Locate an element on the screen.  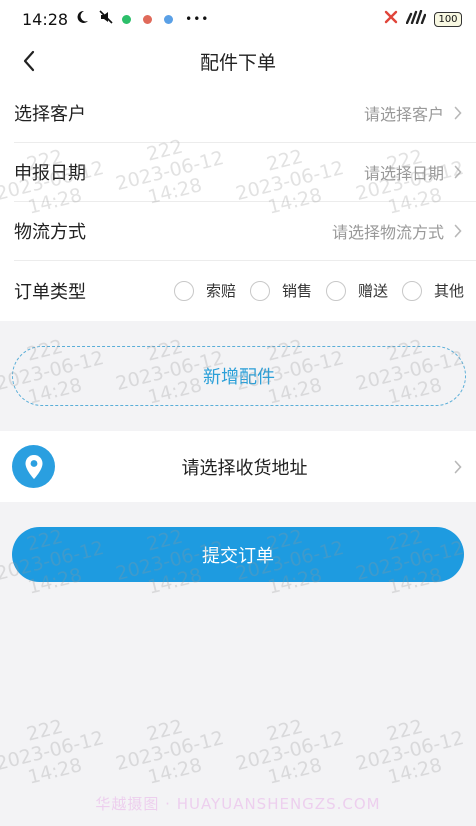
nav-bar: 配件下单 is located at coordinates (238, 61).